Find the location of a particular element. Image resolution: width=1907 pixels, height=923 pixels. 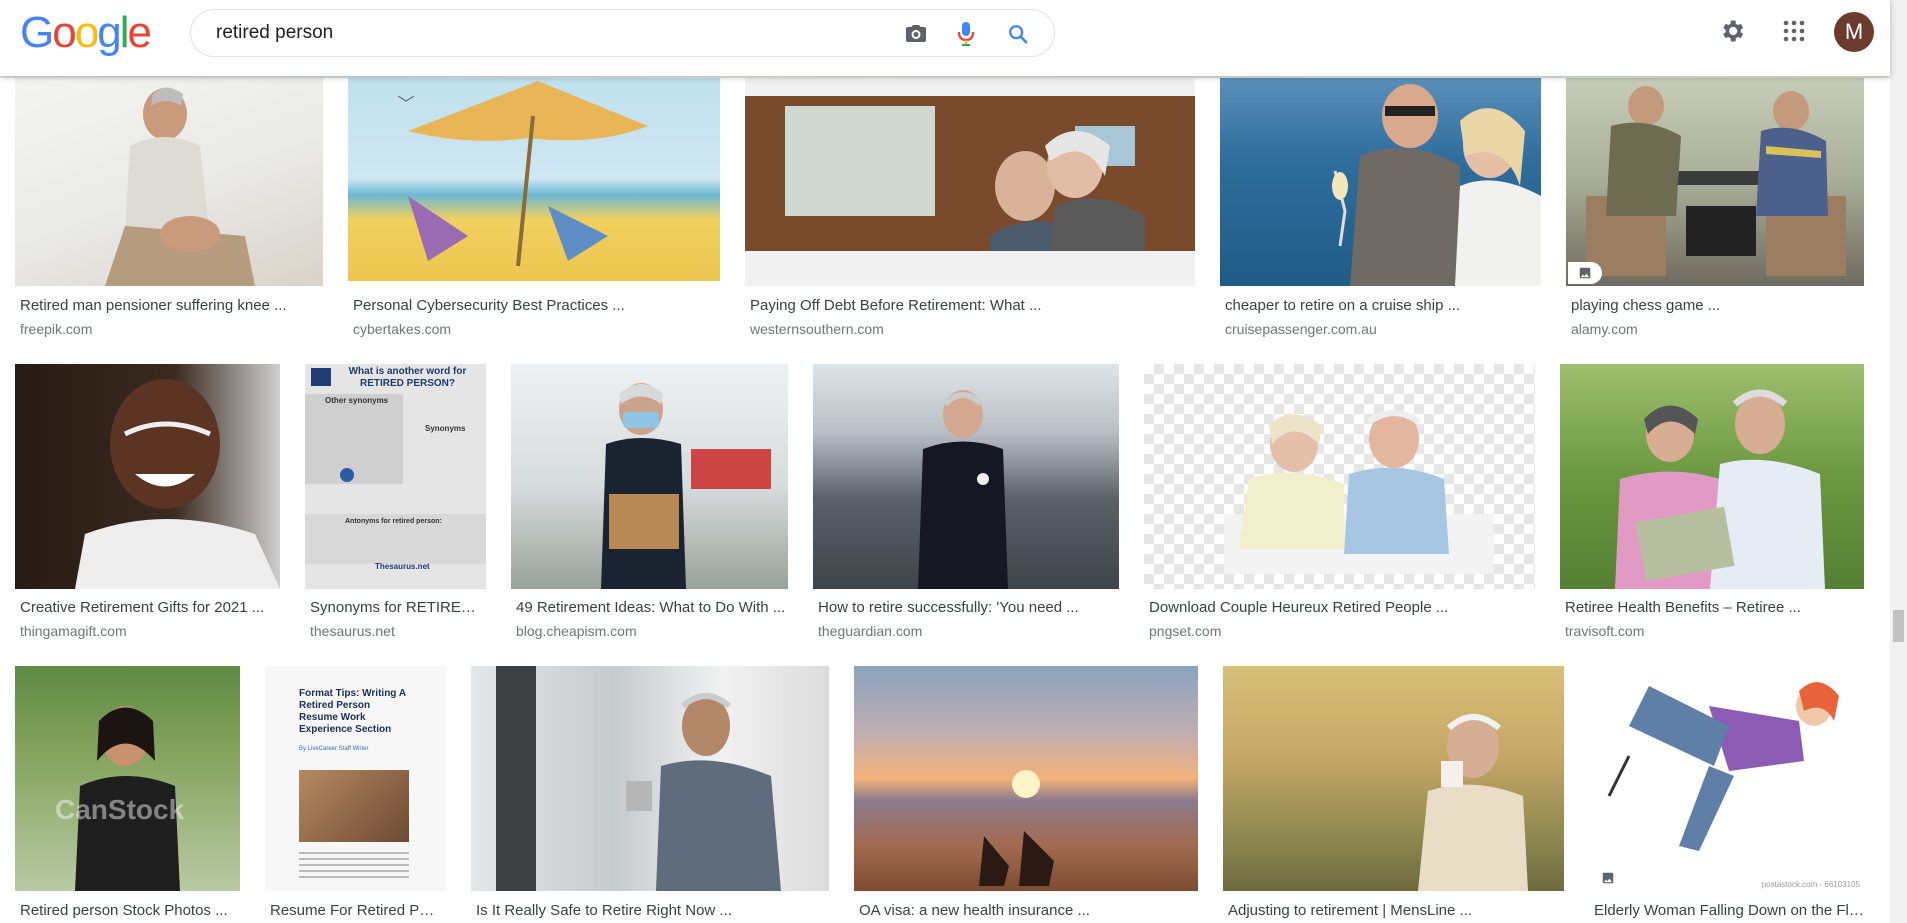

resume-byline: By LiveCareer Staff Writer is located at coordinates (334, 749).